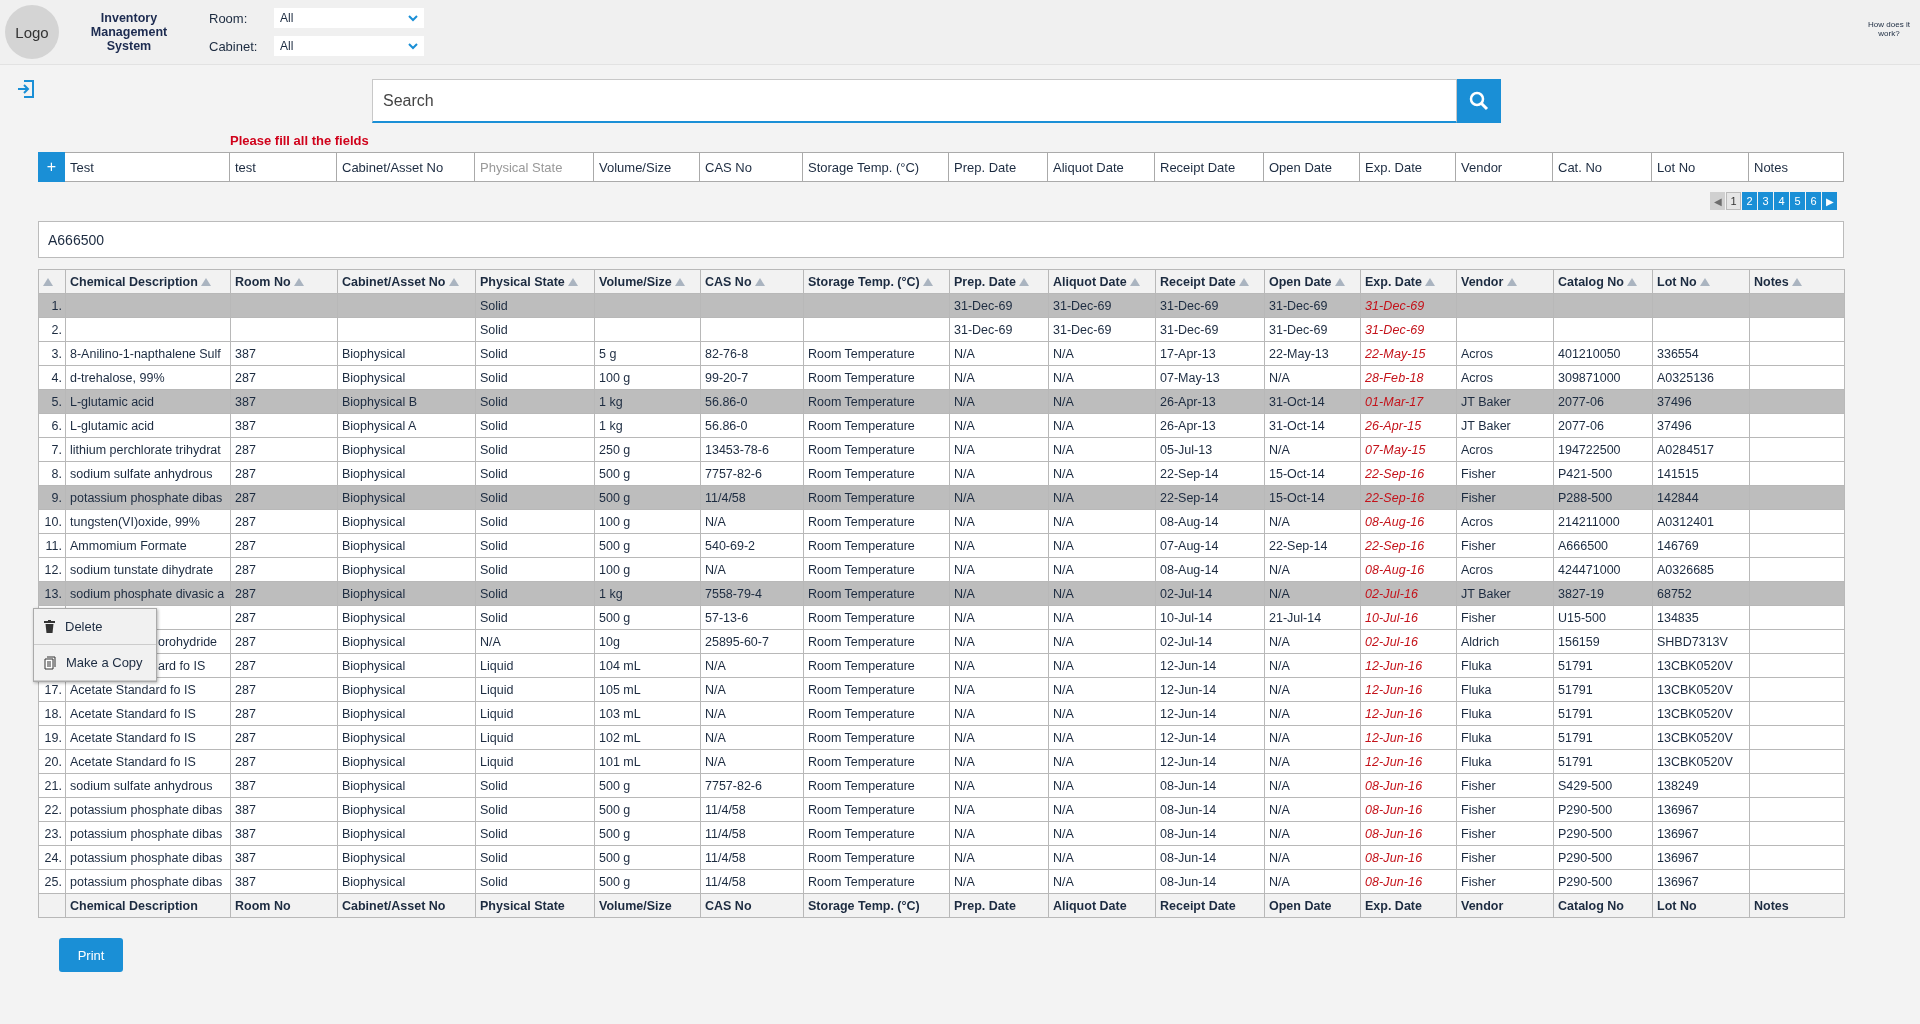  Describe the element at coordinates (535, 281) in the screenshot. I see `column-header: Physical State` at that location.